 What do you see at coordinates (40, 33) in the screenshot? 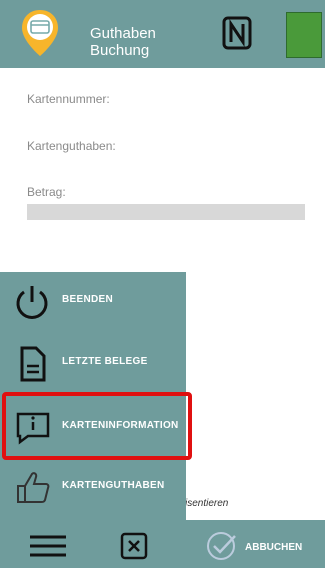
I see `card-logo-icon` at bounding box center [40, 33].